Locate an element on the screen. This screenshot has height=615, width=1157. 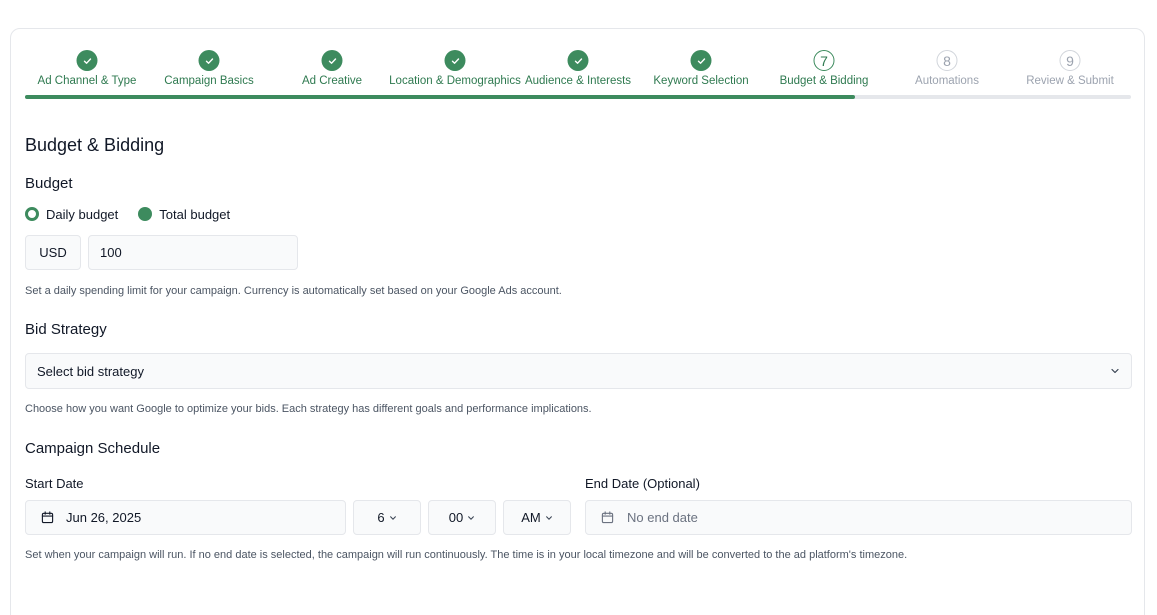
step-location-demographics: Location & Demographics is located at coordinates (455, 71).